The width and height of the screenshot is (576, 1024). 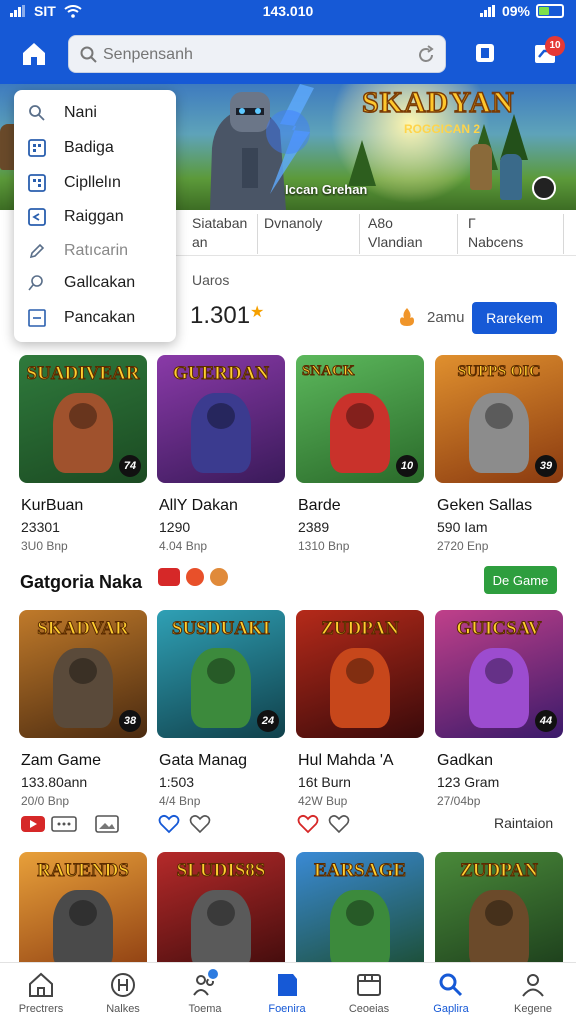 What do you see at coordinates (107, 824) in the screenshot?
I see `image-icon` at bounding box center [107, 824].